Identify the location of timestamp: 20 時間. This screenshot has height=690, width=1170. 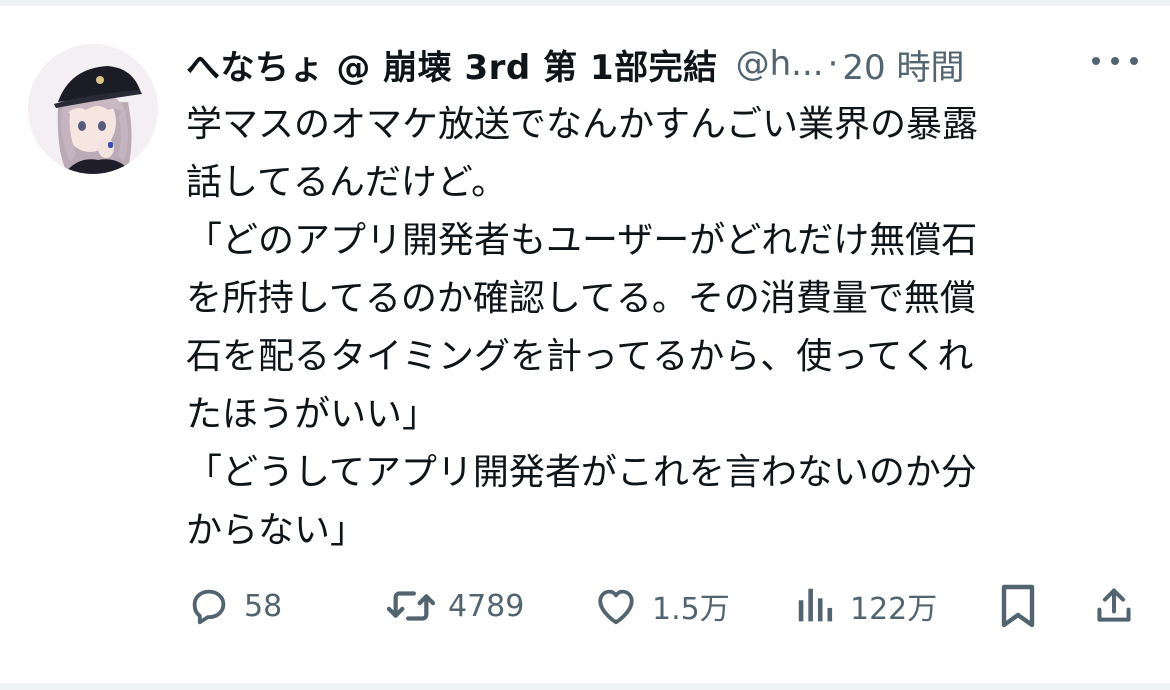
(903, 64).